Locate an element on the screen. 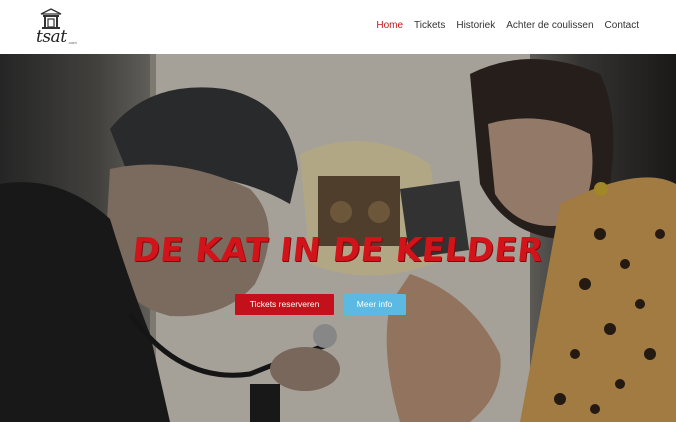  nav-achter-de-coulissen: Achter de coulissen is located at coordinates (549, 26).